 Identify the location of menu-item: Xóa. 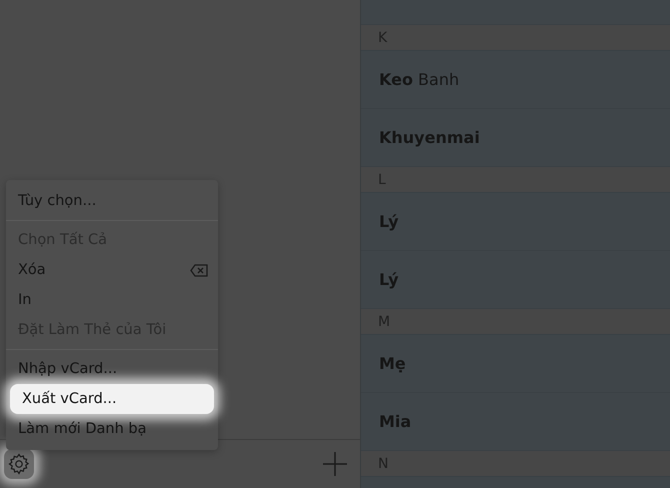
(112, 270).